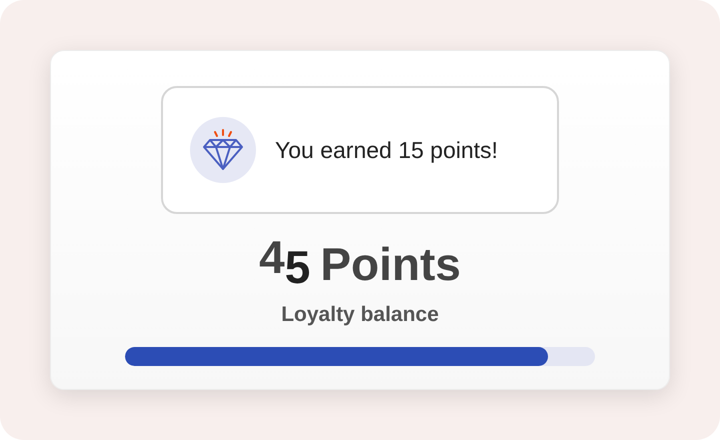 This screenshot has height=440, width=720. What do you see at coordinates (390, 264) in the screenshot?
I see `points-unit: Points` at bounding box center [390, 264].